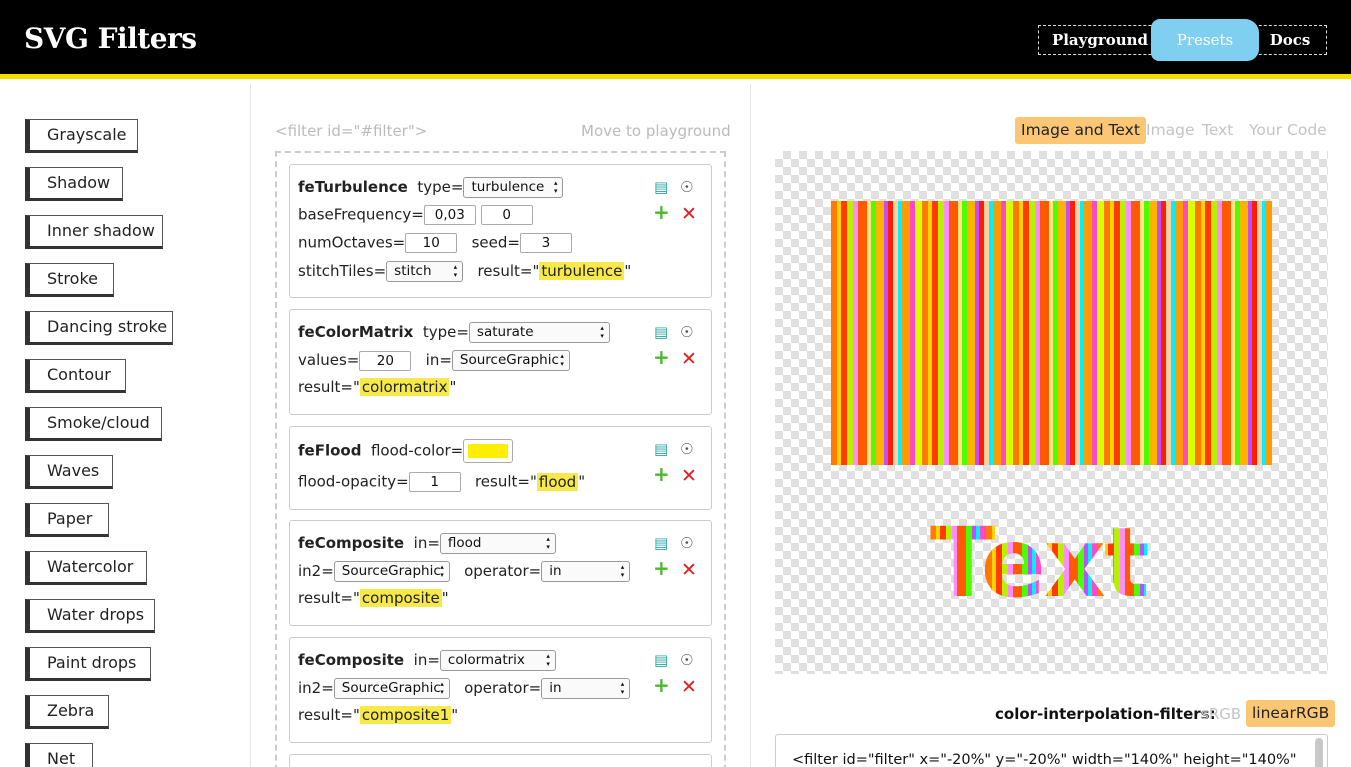 Image resolution: width=1351 pixels, height=767 pixels. Describe the element at coordinates (431, 243) in the screenshot. I see `numoctaves-input: 10` at that location.